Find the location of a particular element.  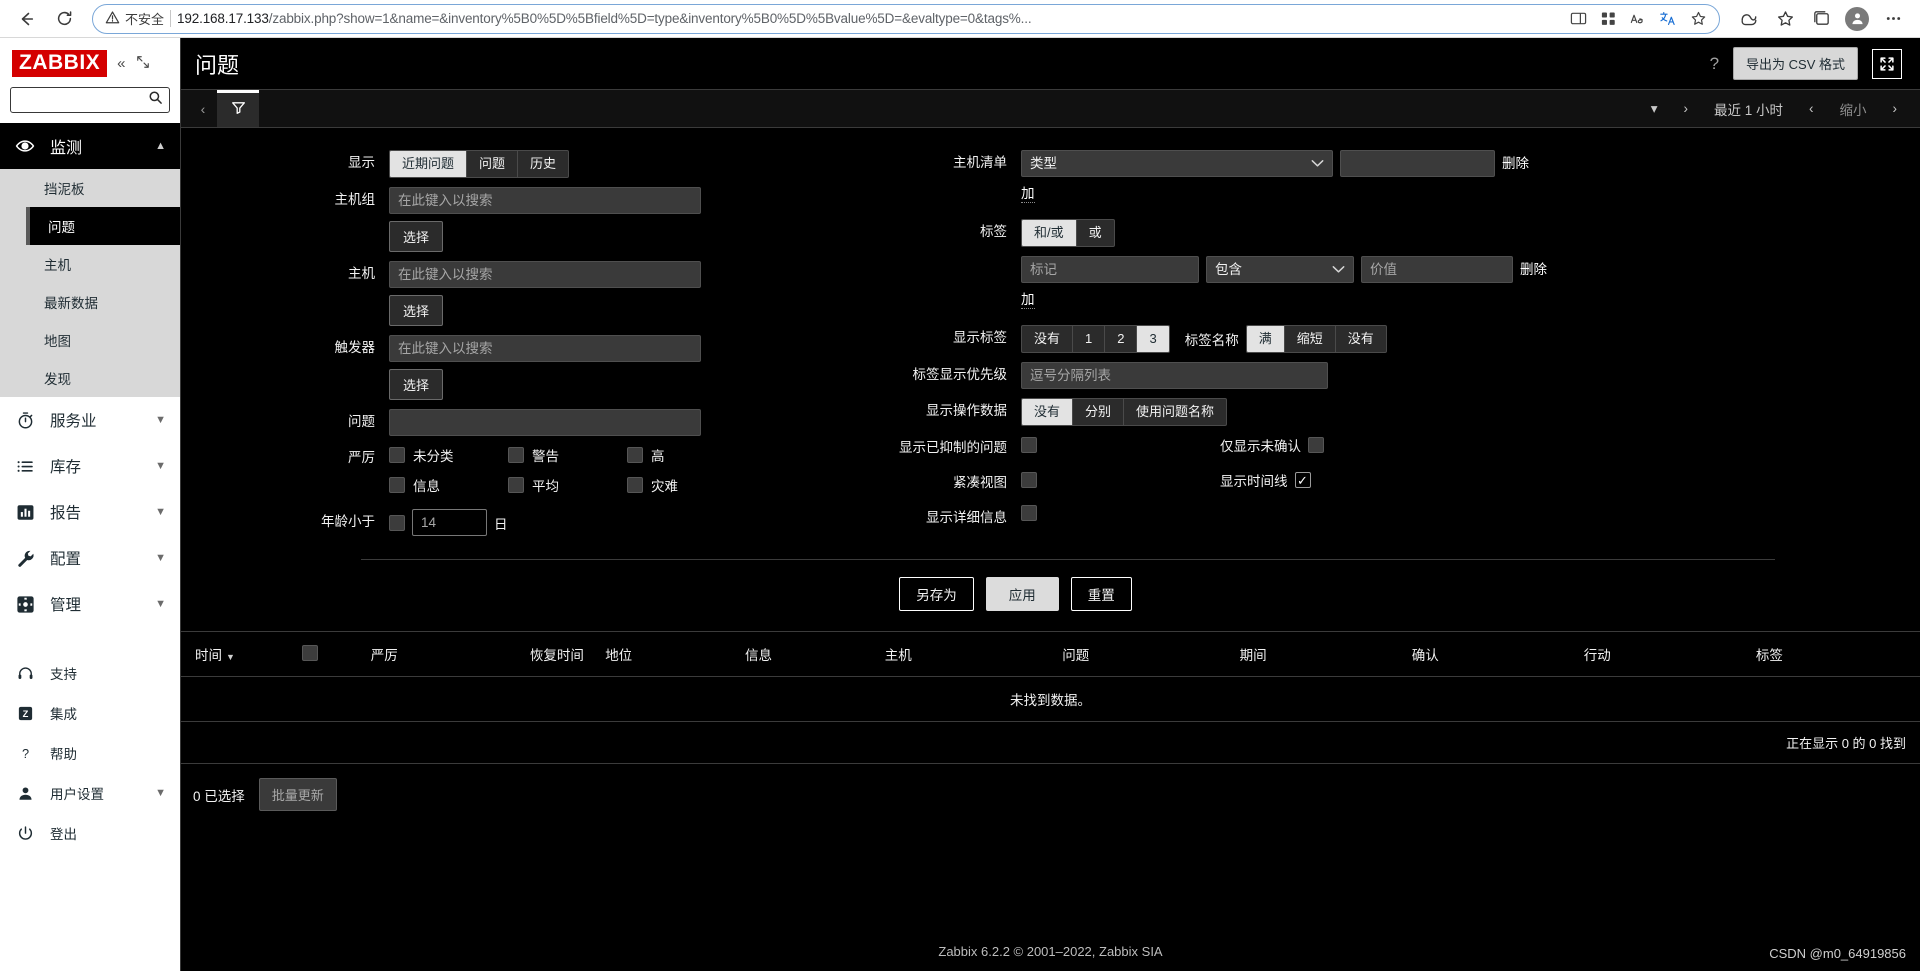

search-input is located at coordinates (82, 100).